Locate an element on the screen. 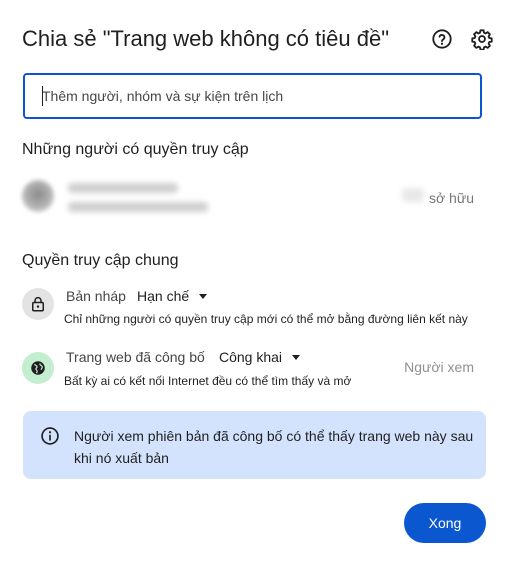 The width and height of the screenshot is (505, 561). text-cursor is located at coordinates (42, 96).